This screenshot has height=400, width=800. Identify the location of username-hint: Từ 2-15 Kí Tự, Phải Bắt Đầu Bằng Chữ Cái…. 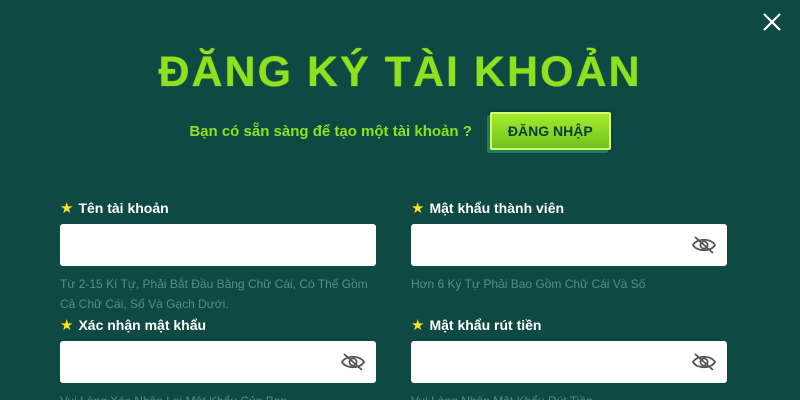
(214, 294).